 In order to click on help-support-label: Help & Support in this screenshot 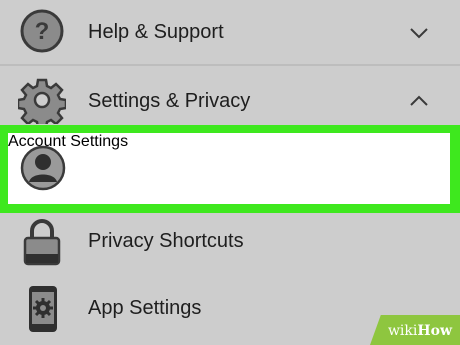, I will do `click(156, 32)`.